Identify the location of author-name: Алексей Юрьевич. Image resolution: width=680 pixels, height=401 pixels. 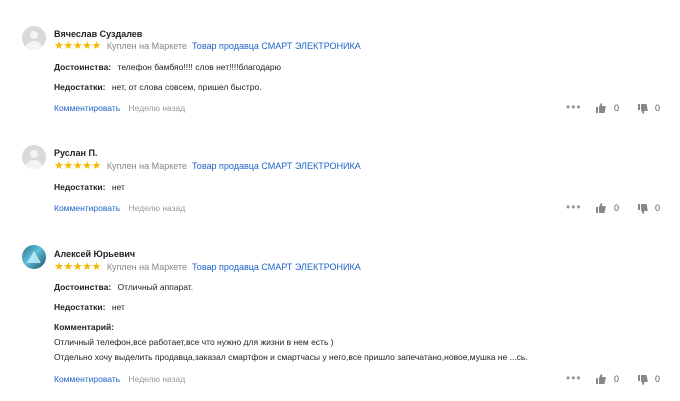
(94, 254).